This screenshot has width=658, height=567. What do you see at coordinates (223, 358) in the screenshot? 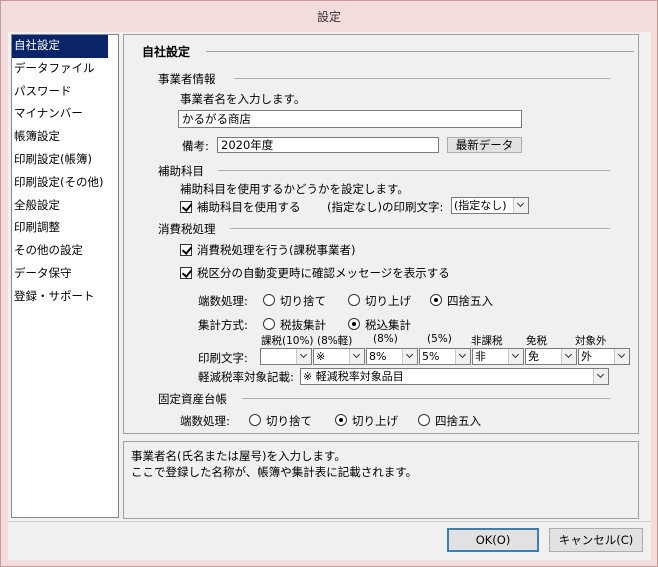
I see `print-chars-label: 印刷文字:` at bounding box center [223, 358].